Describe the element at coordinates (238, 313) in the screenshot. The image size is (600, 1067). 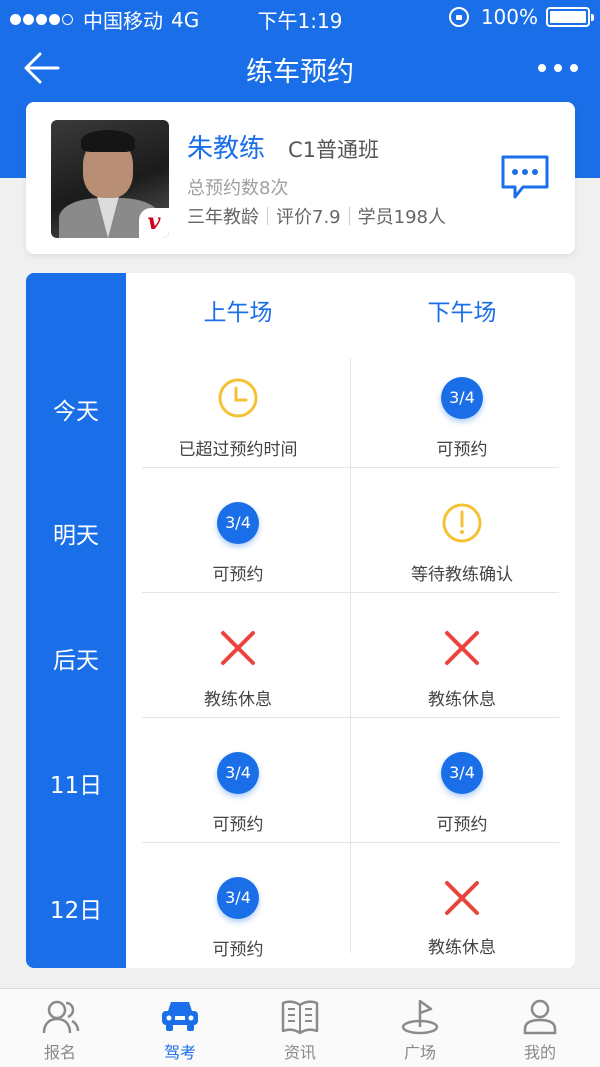
I see `morning-session-header: 上午场` at that location.